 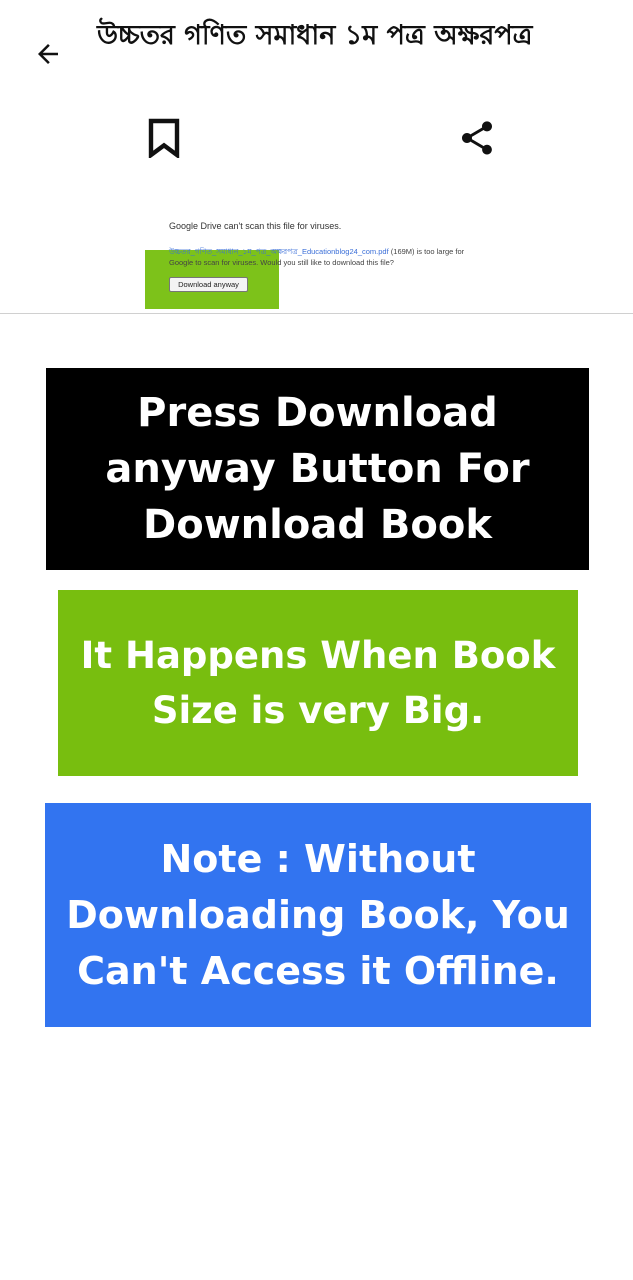 I want to click on bookmark-button, so click(x=164, y=140).